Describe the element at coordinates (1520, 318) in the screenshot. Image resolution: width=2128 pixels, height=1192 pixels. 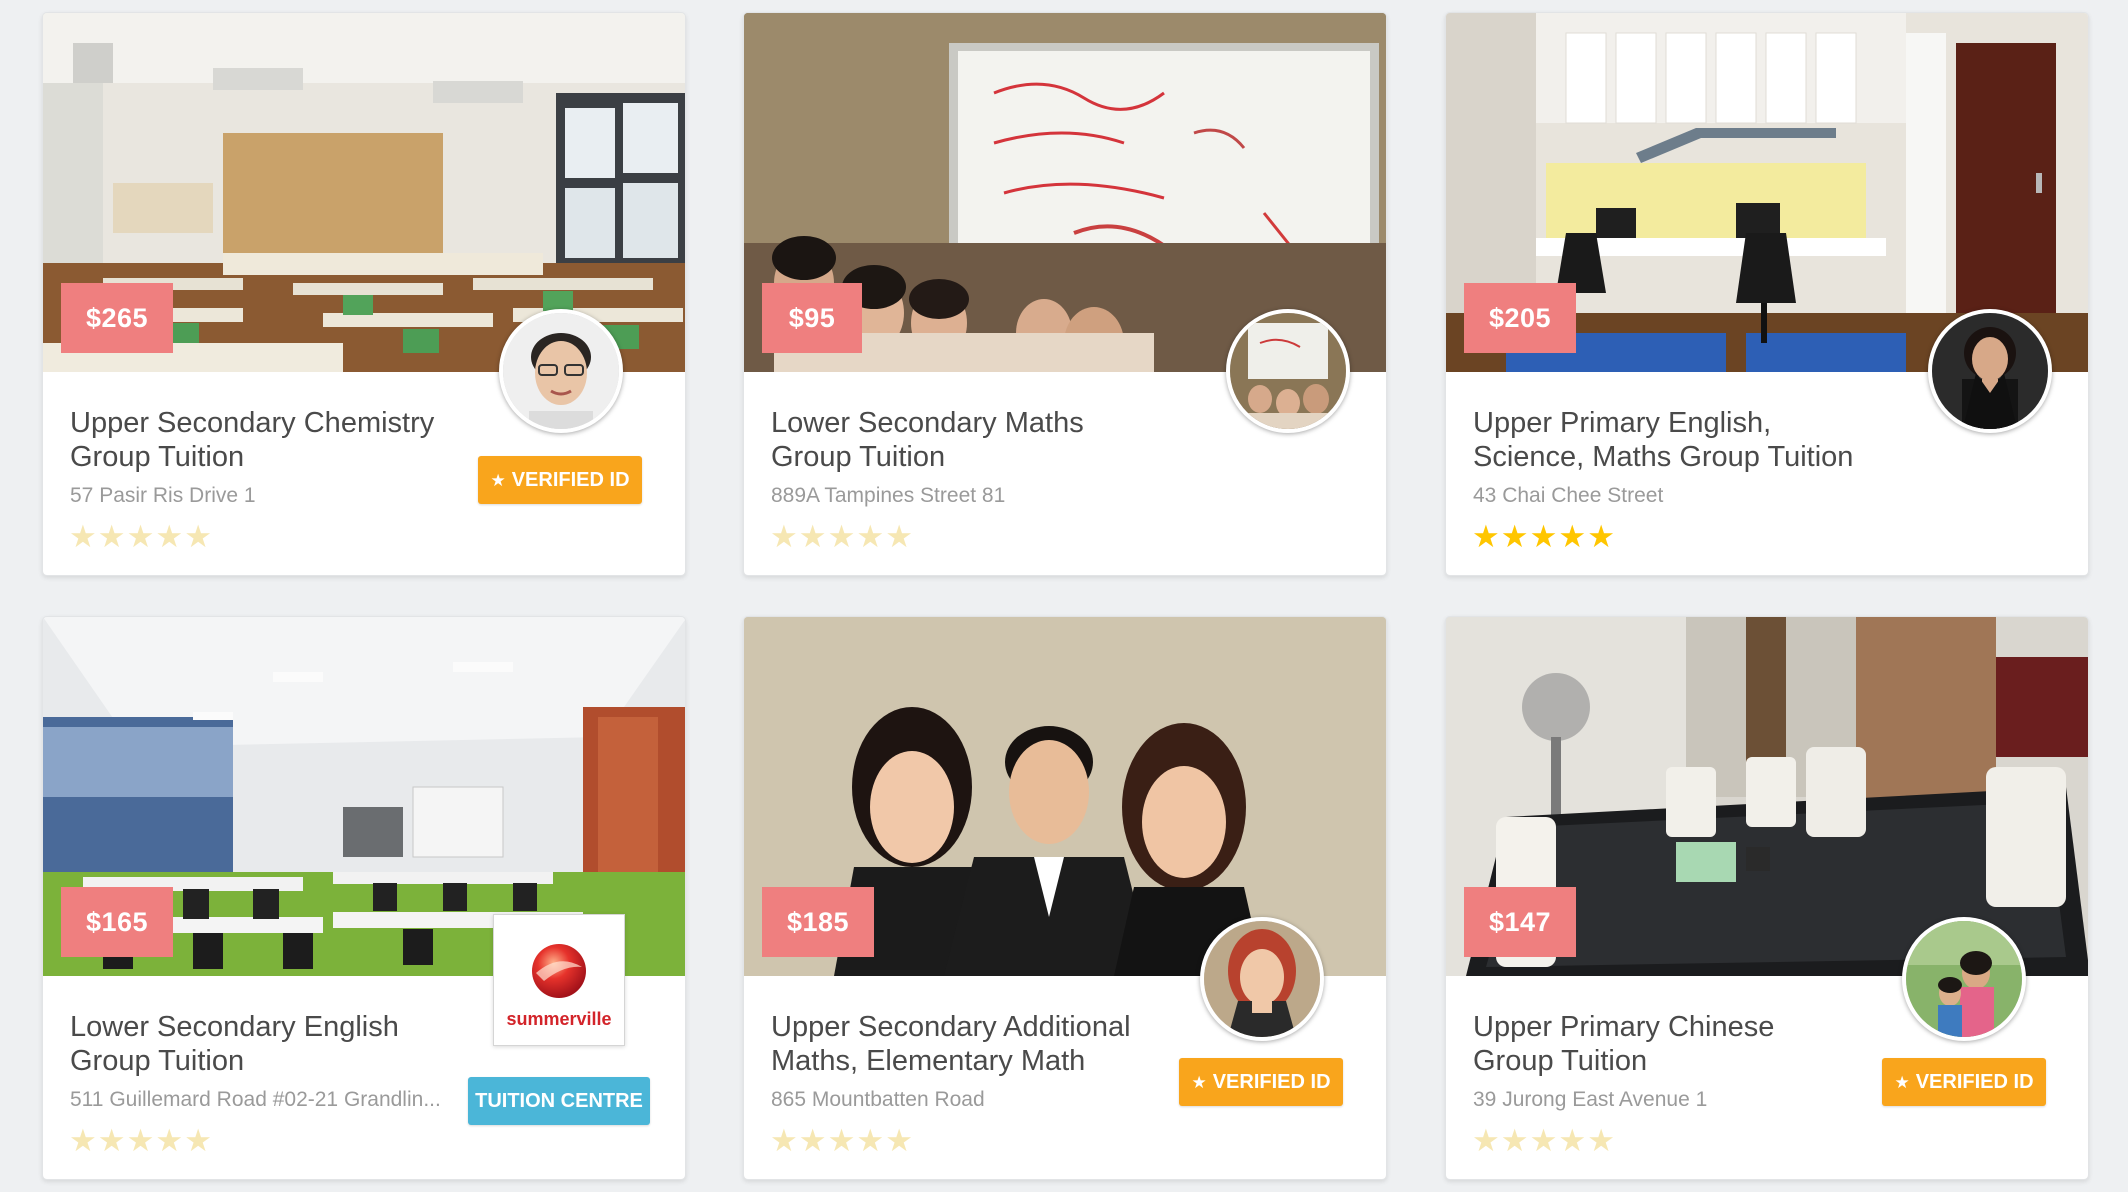
I see `price-tag: $205` at that location.